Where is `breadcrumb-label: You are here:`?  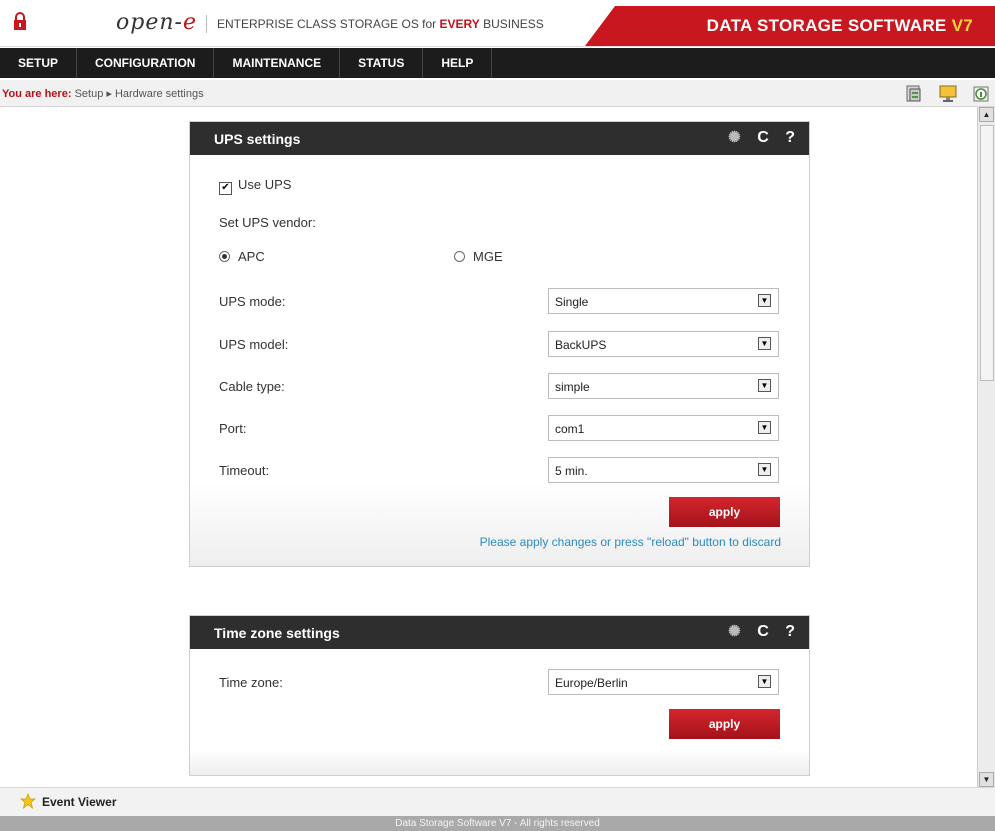
breadcrumb-label: You are here: is located at coordinates (37, 94).